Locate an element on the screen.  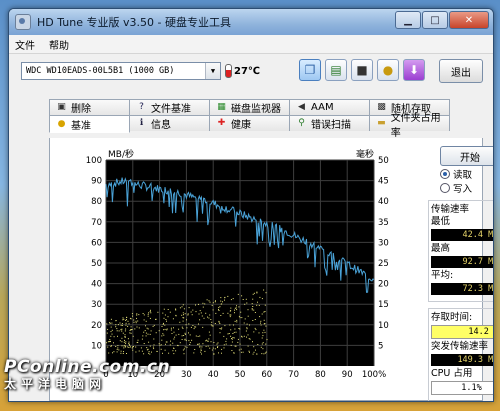
copy-info-button: ❐ is located at coordinates (310, 70).